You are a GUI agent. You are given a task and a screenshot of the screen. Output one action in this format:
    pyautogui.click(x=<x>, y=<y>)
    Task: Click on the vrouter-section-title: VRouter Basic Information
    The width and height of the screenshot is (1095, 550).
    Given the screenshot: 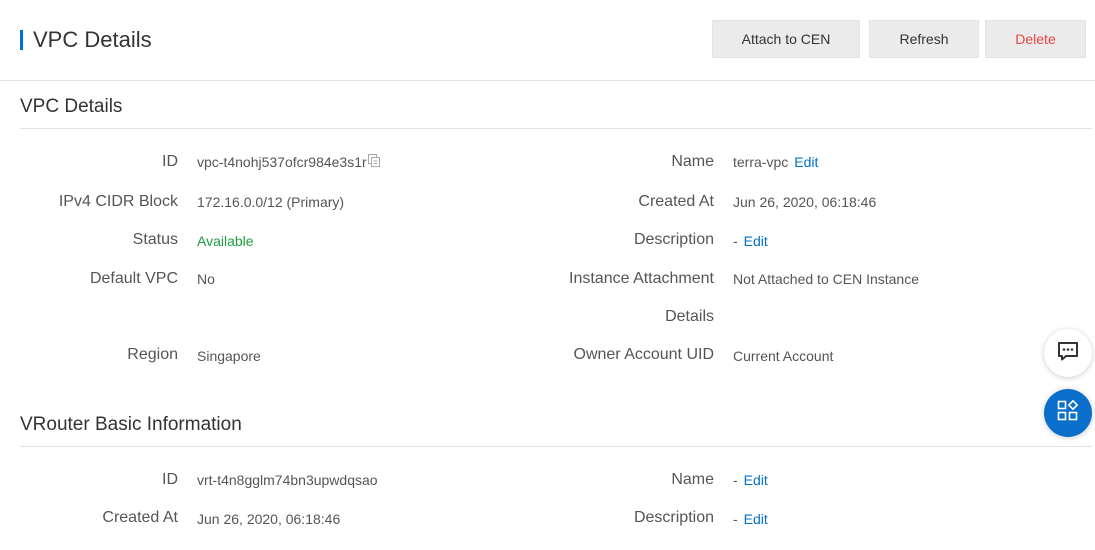 What is the action you would take?
    pyautogui.click(x=131, y=424)
    